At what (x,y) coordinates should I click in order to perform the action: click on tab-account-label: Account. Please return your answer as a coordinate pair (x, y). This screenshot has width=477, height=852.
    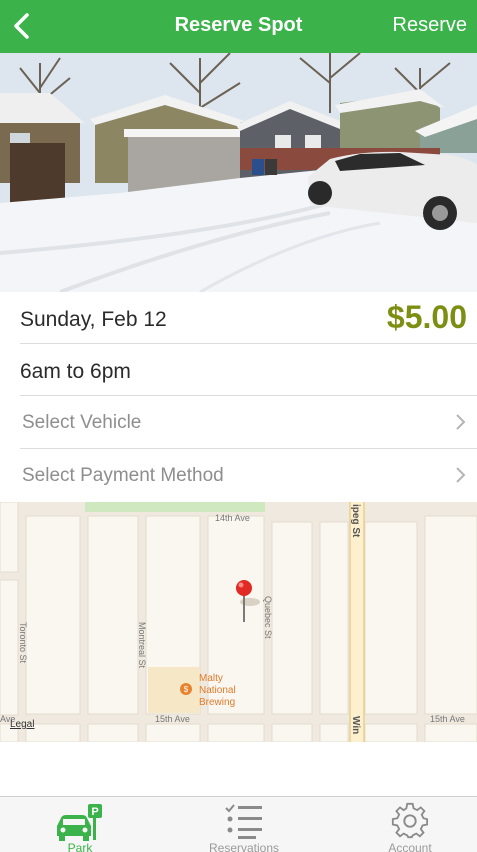
    Looking at the image, I should click on (410, 846).